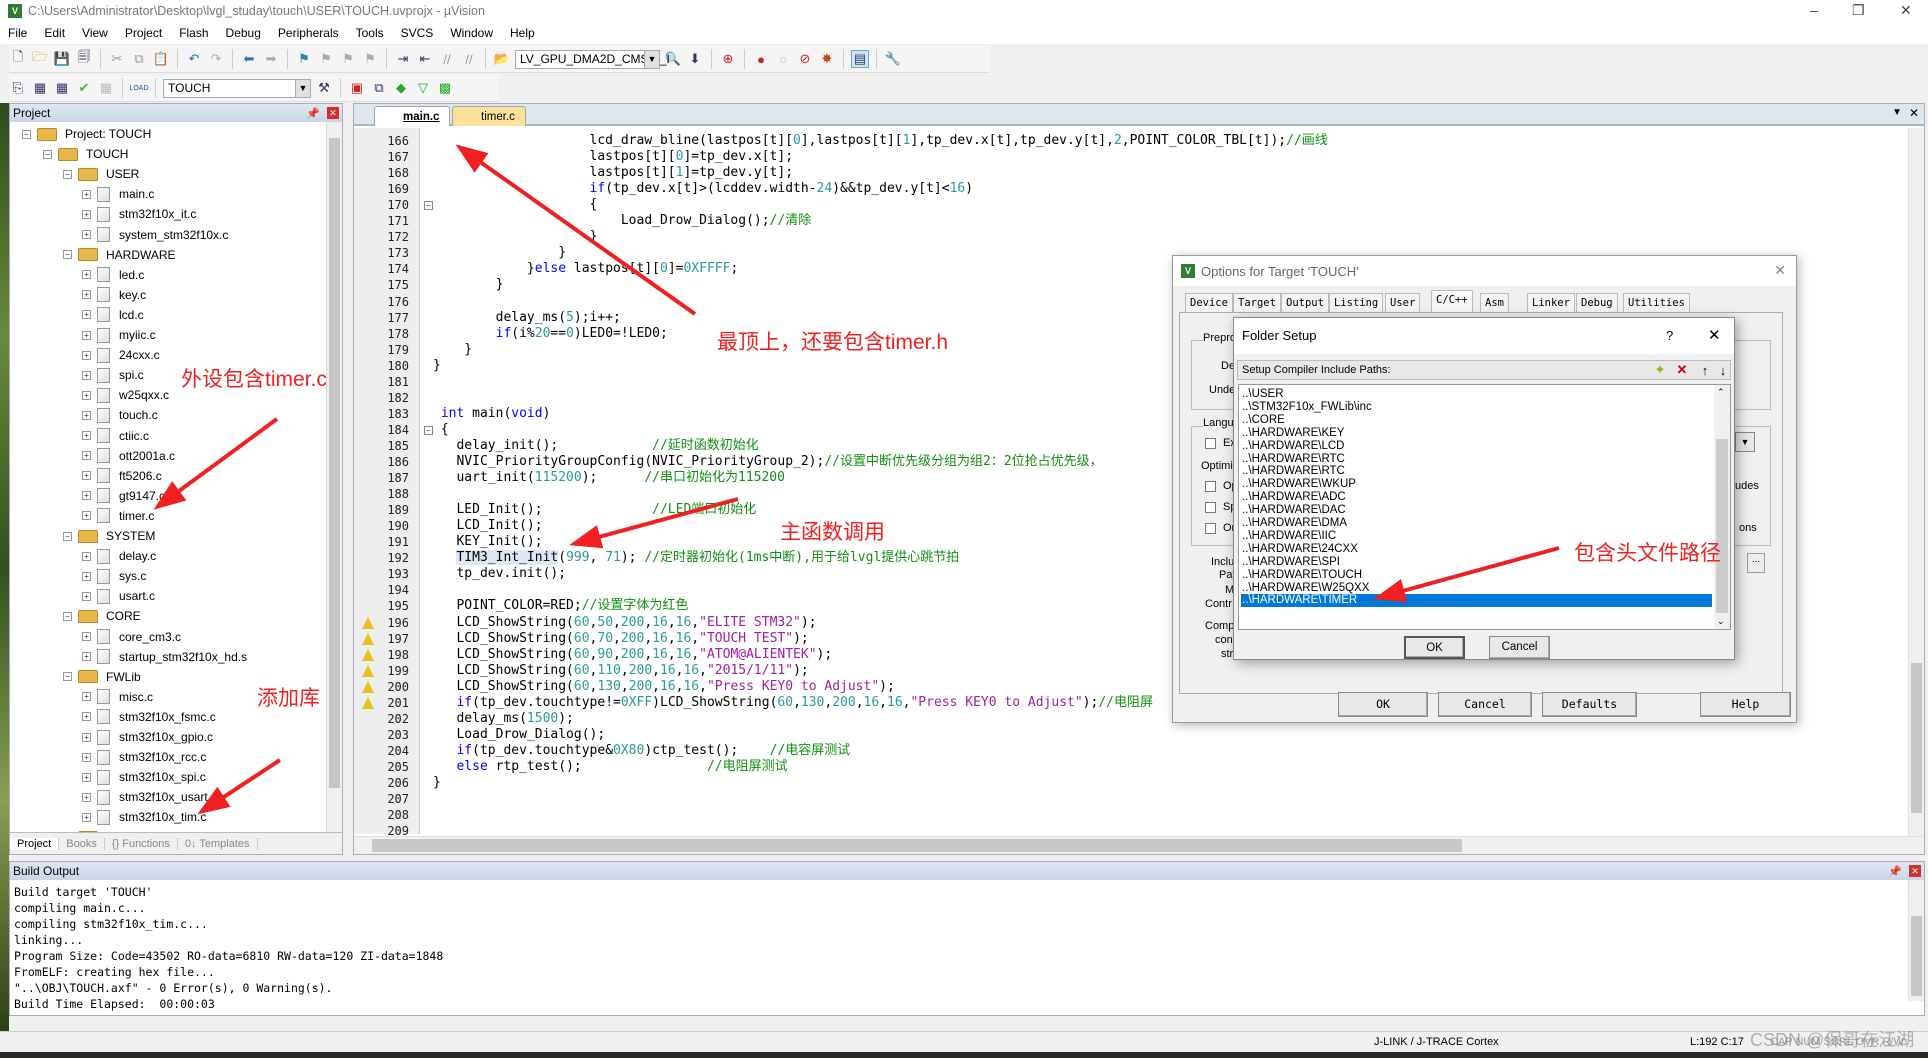 The width and height of the screenshot is (1928, 1058). I want to click on annotation-include-timer-h: 最顶上，还要包含timer.h, so click(833, 342).